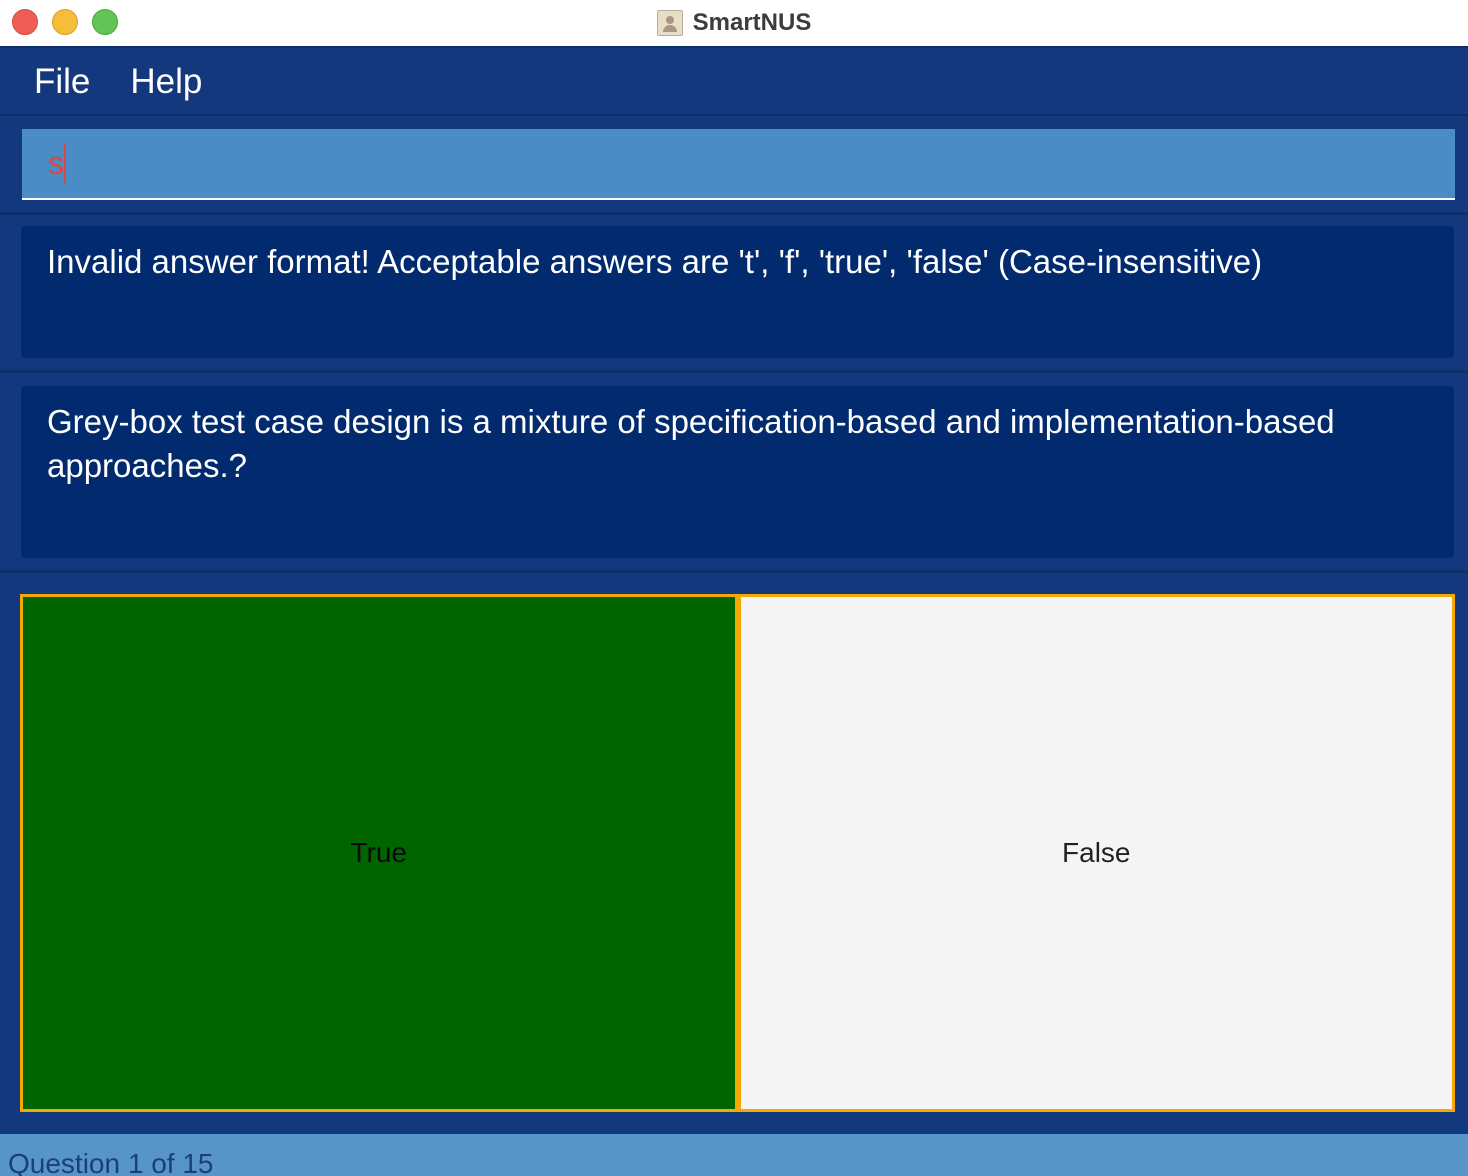  Describe the element at coordinates (56, 163) in the screenshot. I see `command-input-value: s` at that location.